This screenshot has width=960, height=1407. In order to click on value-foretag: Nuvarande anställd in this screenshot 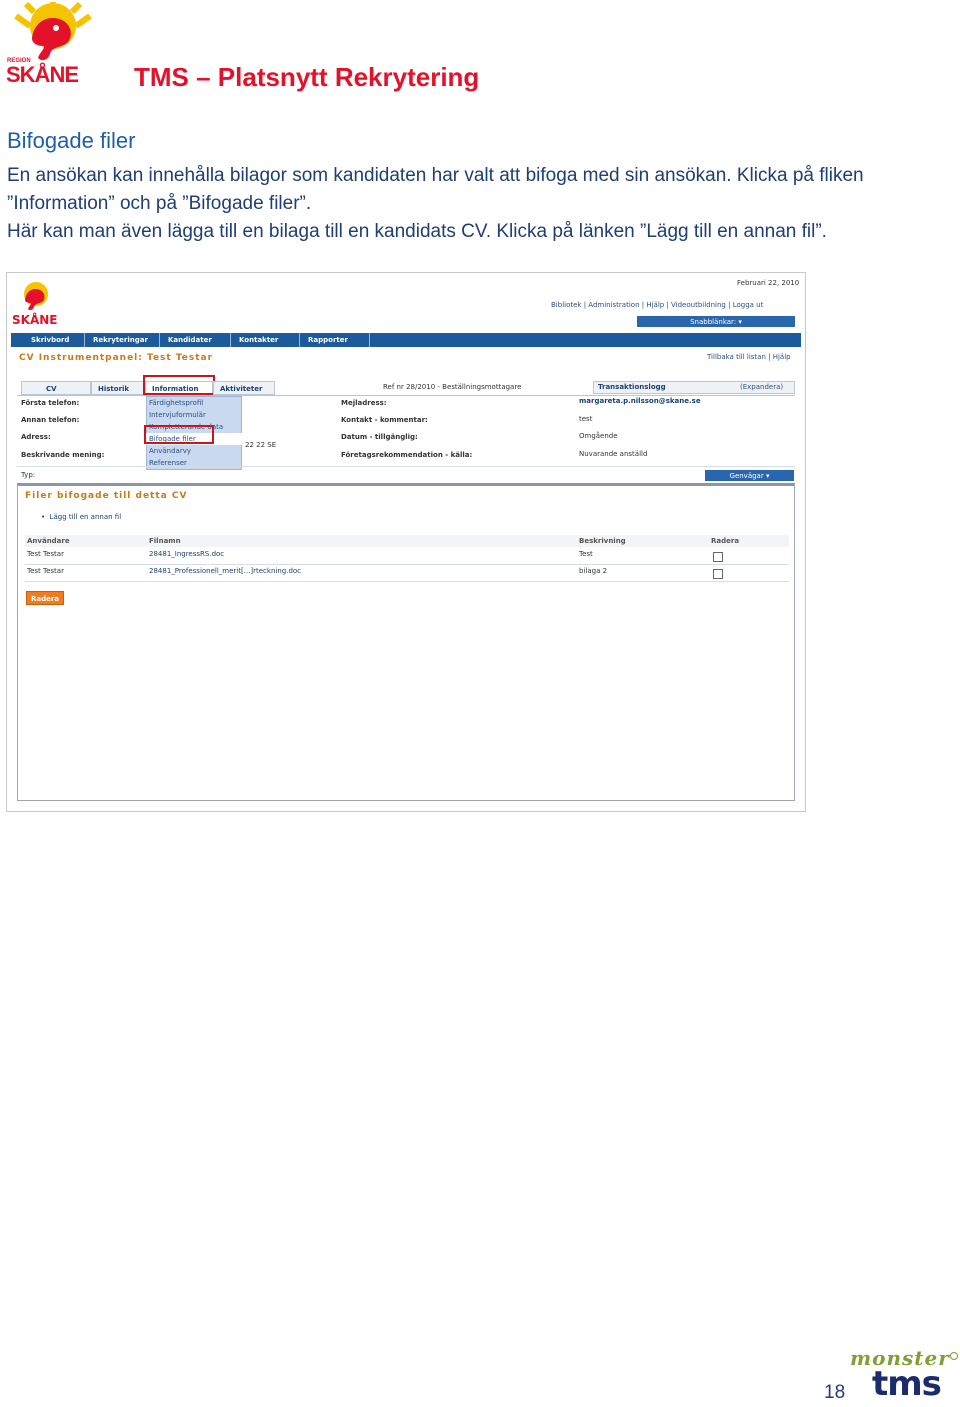, I will do `click(613, 454)`.